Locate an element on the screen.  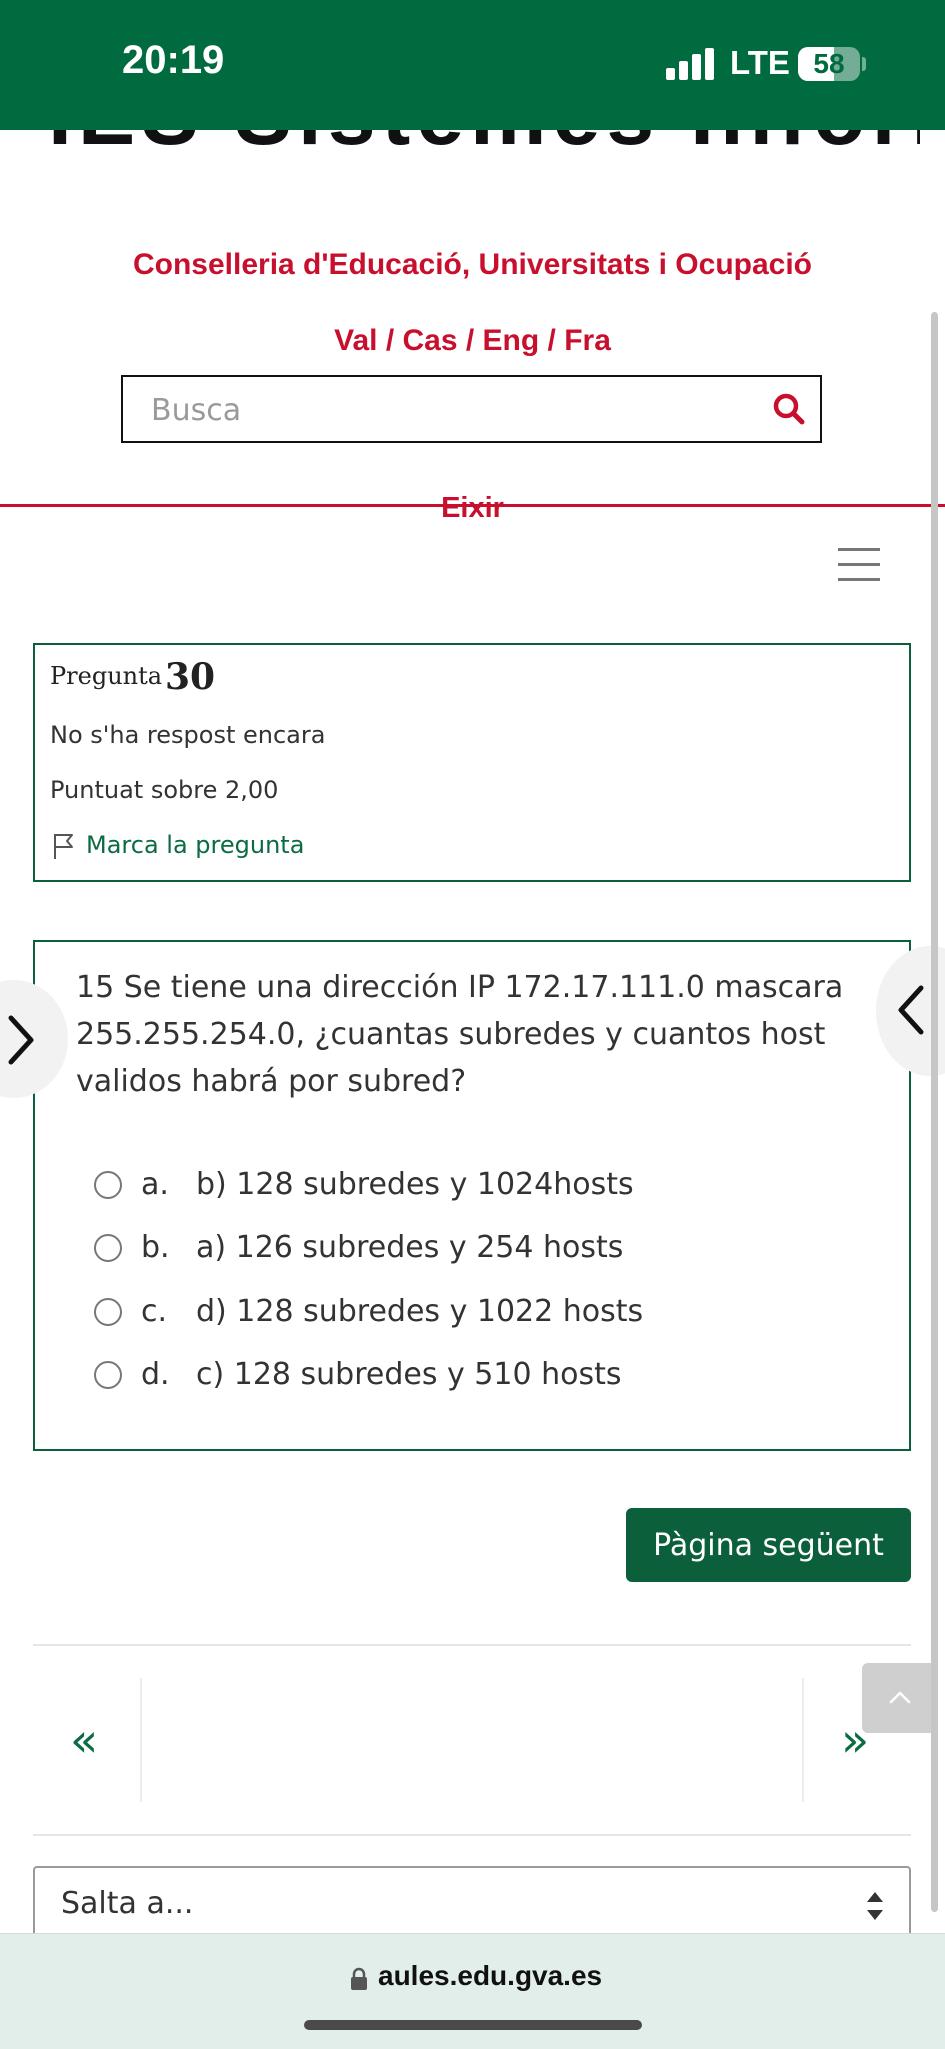
option-letter: b. is located at coordinates (155, 1247).